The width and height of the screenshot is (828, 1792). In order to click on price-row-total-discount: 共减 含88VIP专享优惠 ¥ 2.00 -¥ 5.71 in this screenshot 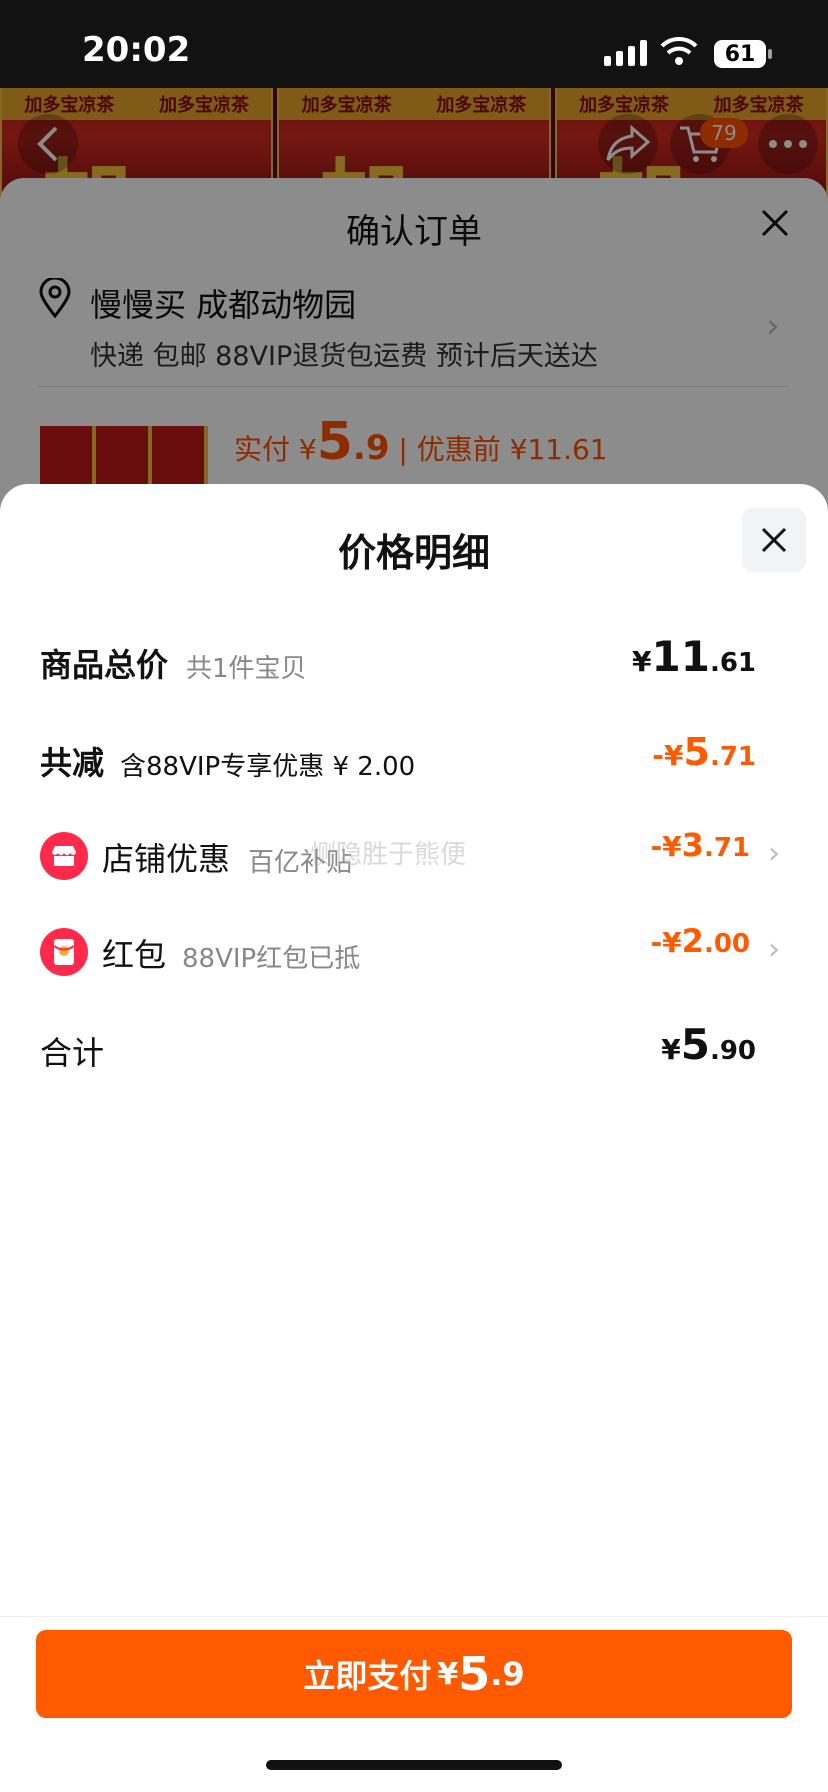, I will do `click(398, 760)`.